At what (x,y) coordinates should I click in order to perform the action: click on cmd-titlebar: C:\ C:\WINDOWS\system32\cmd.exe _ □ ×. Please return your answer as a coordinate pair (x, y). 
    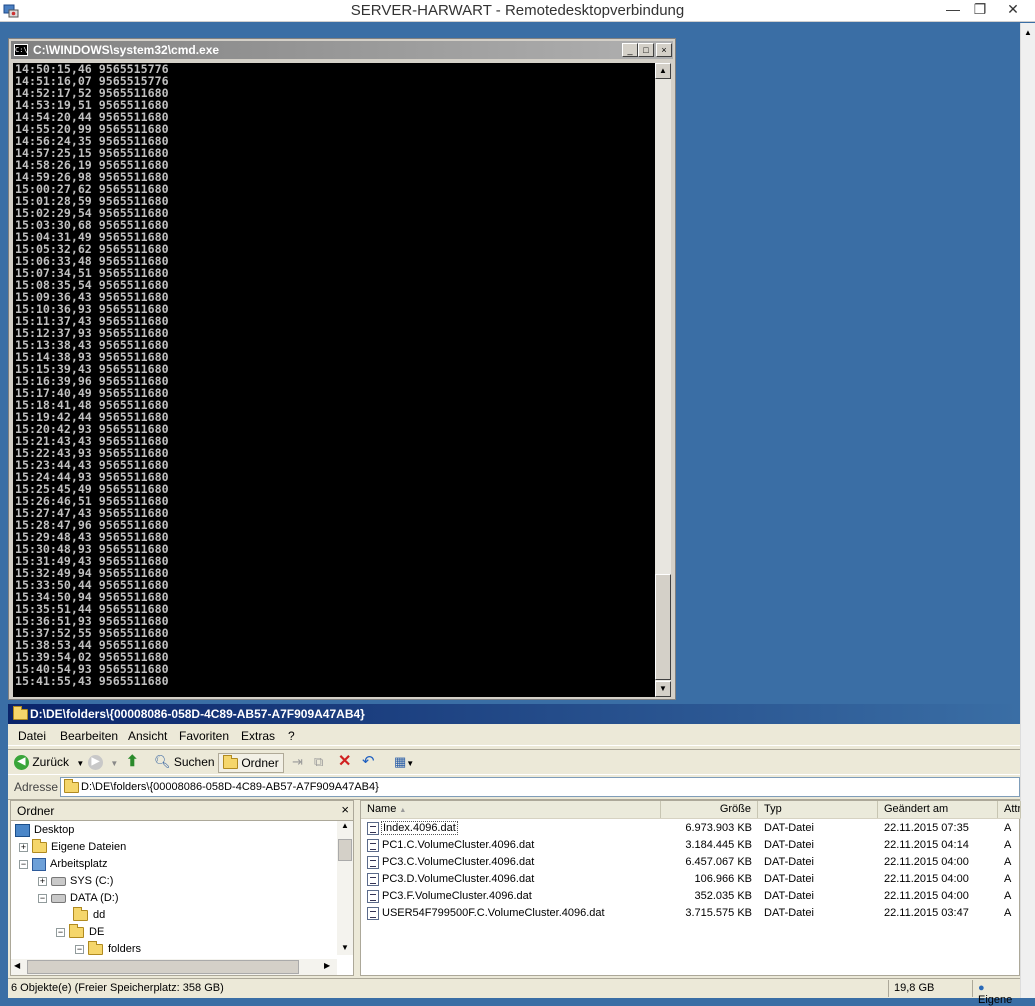
    Looking at the image, I should click on (342, 50).